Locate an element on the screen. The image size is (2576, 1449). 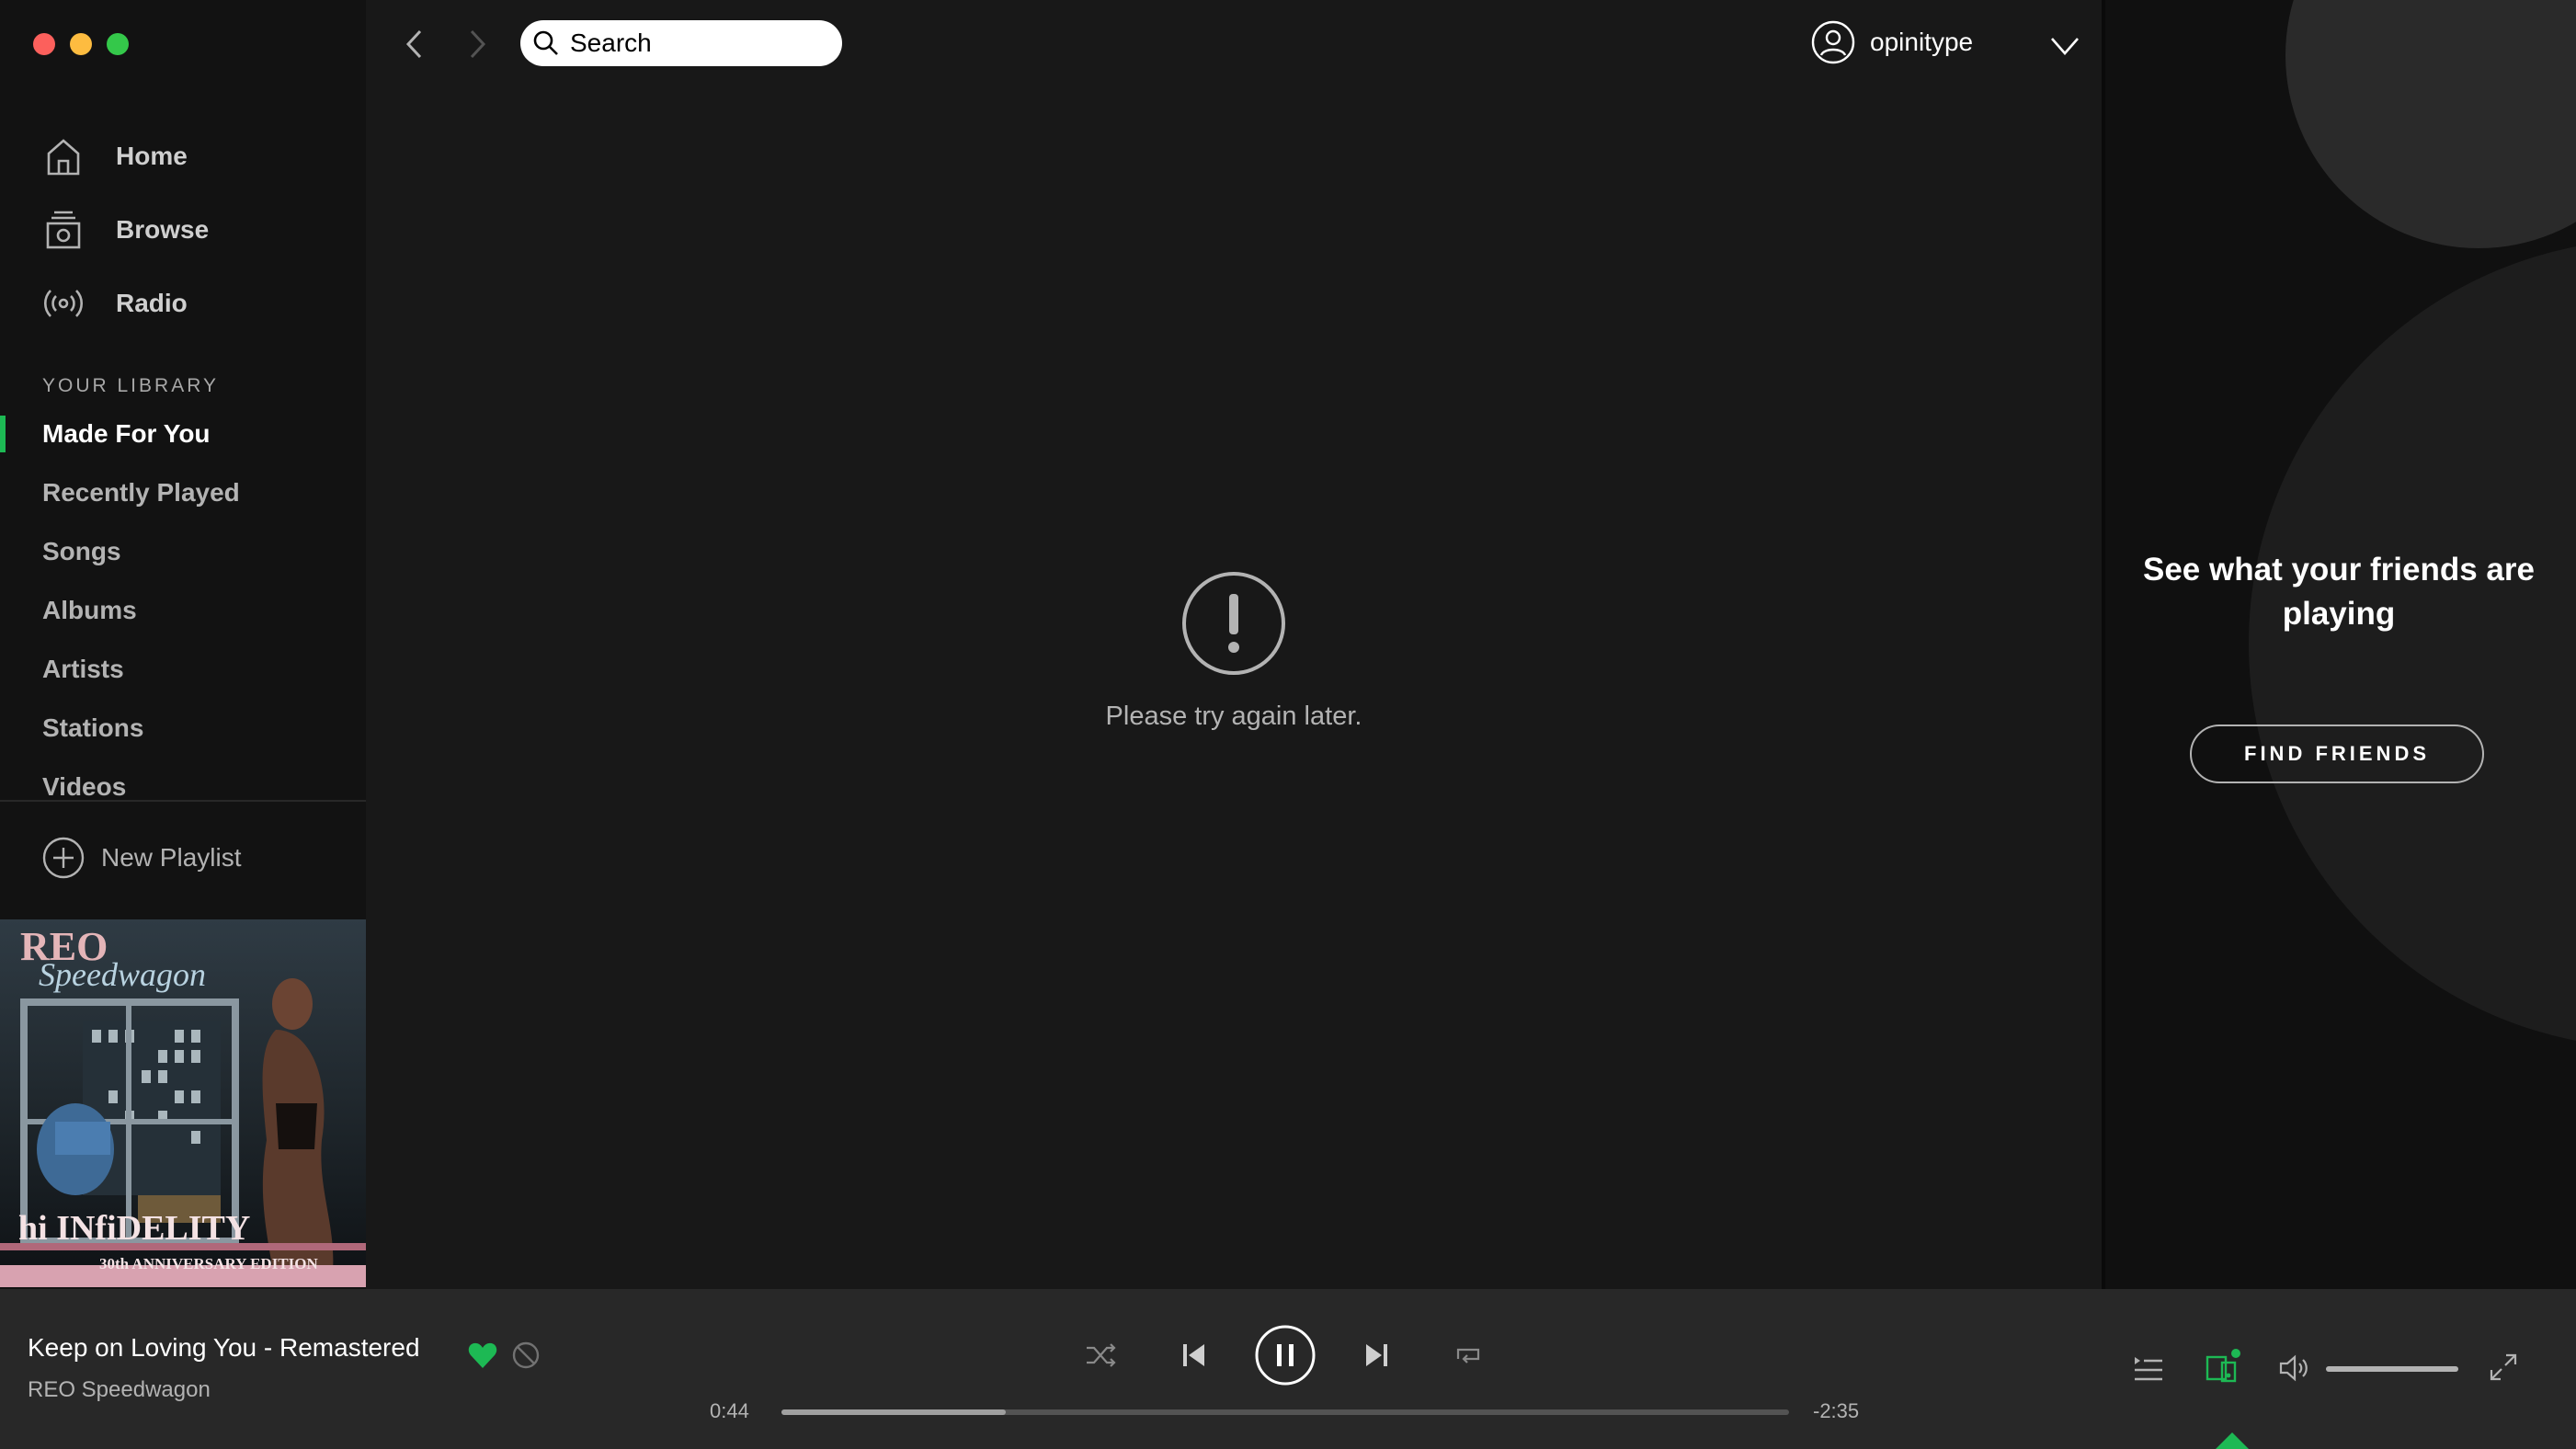
nav-item-home: Home is located at coordinates (198, 157).